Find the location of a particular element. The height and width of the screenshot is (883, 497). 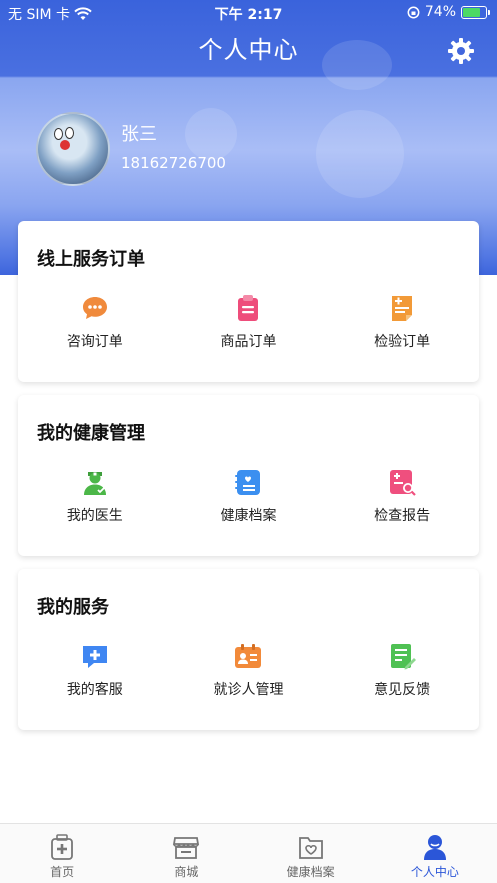

item-label: 检查报告 is located at coordinates (402, 516).